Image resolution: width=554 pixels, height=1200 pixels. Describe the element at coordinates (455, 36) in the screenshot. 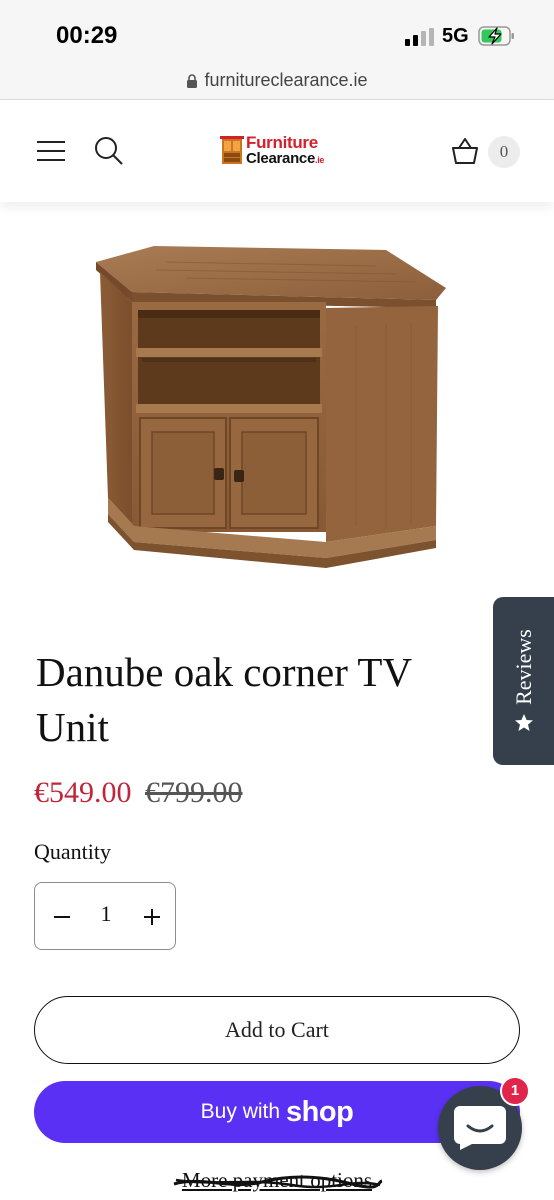

I see `network-type: 5G` at that location.